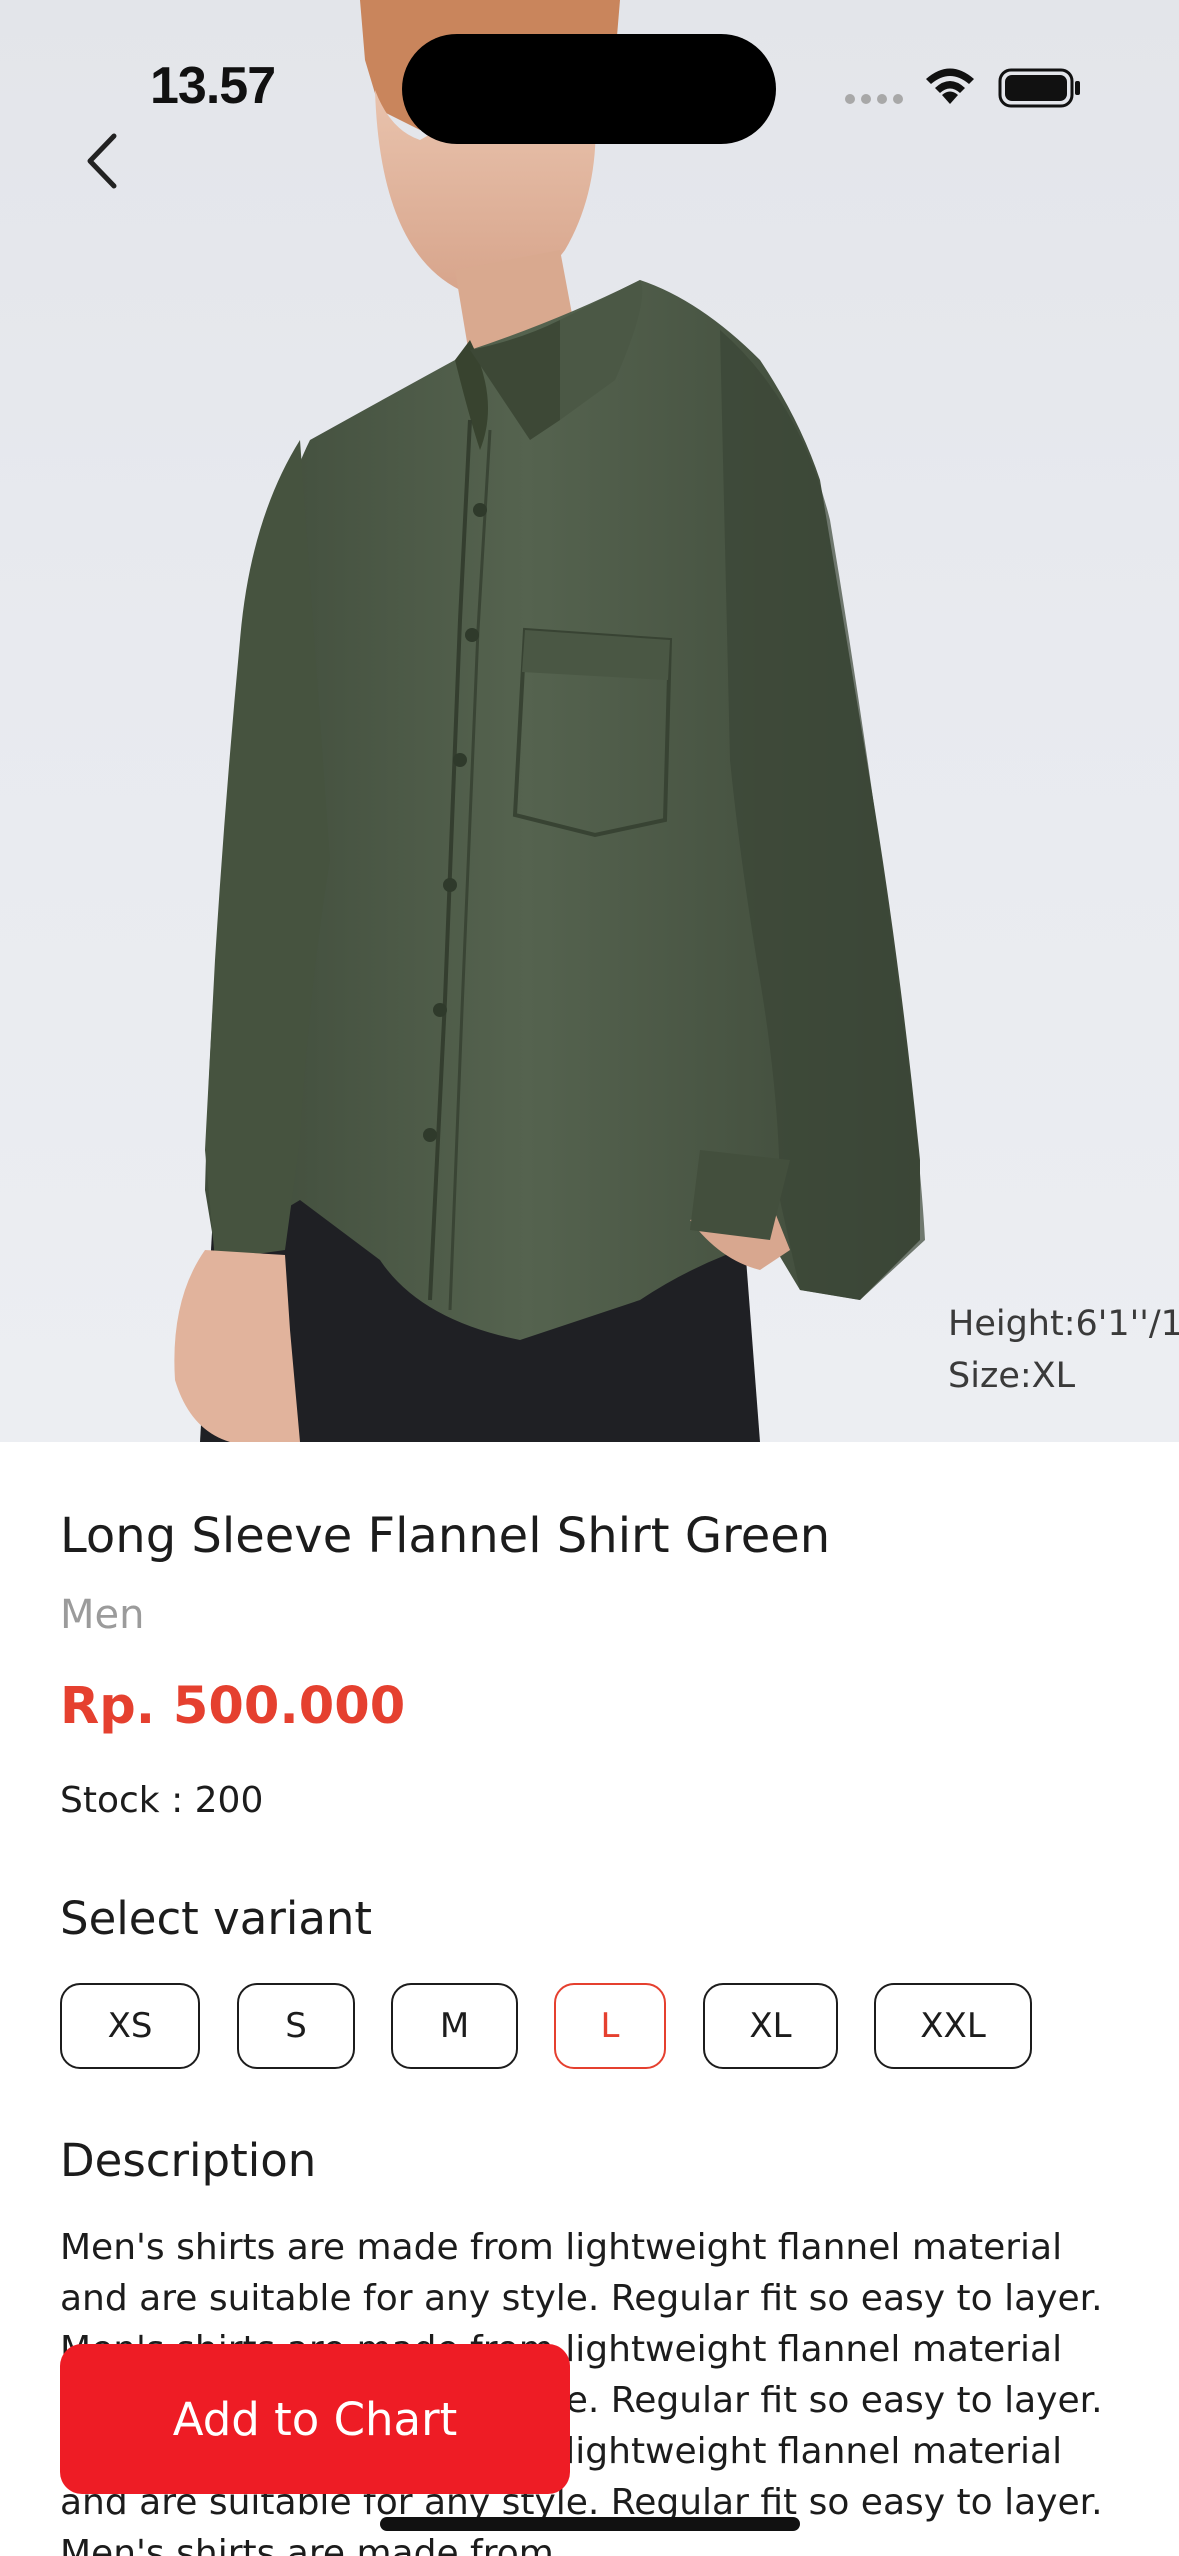 Image resolution: width=1179 pixels, height=2556 pixels. I want to click on product-title: Long Sleeve Flannel Shirt Green, so click(445, 1536).